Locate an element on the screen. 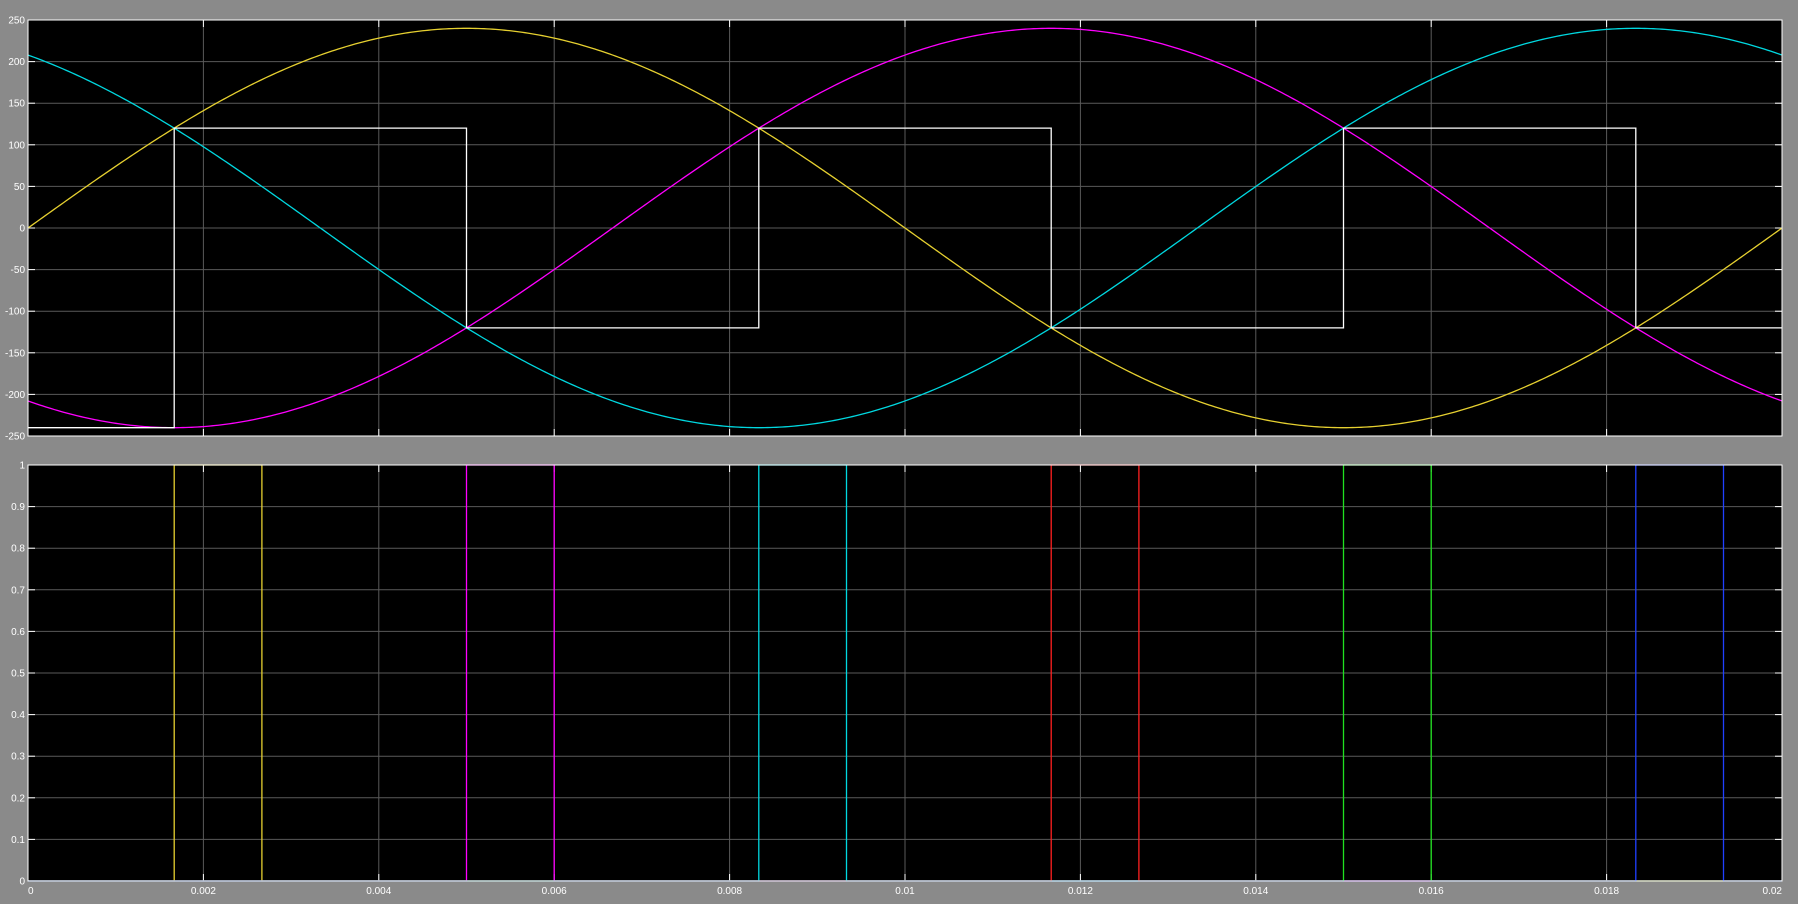  pulse-ytick-label: 0.9 is located at coordinates (18, 507).